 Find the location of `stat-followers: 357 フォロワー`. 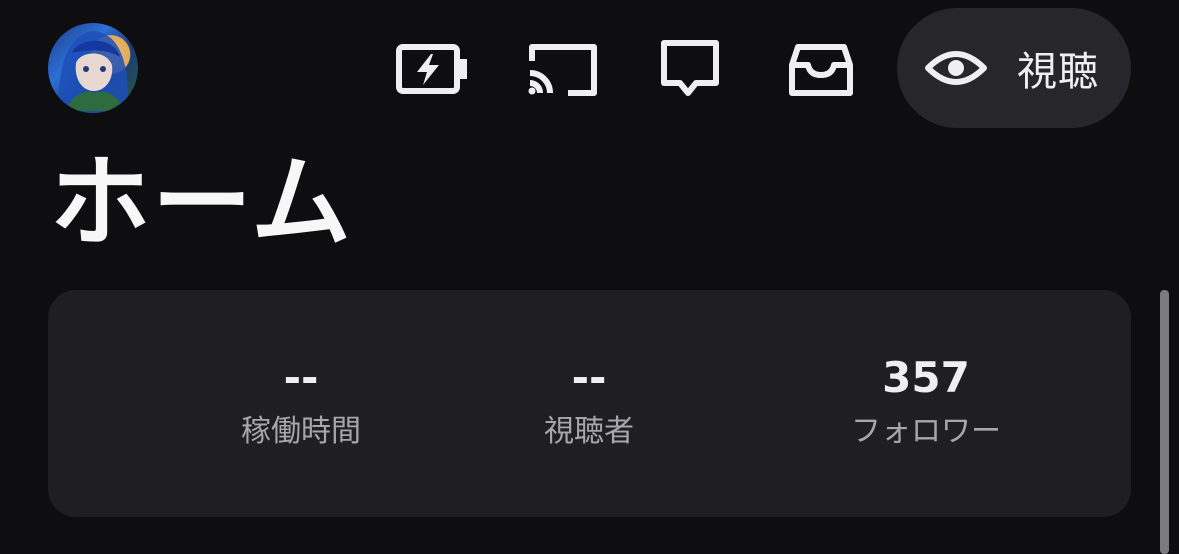

stat-followers: 357 フォロワー is located at coordinates (926, 402).